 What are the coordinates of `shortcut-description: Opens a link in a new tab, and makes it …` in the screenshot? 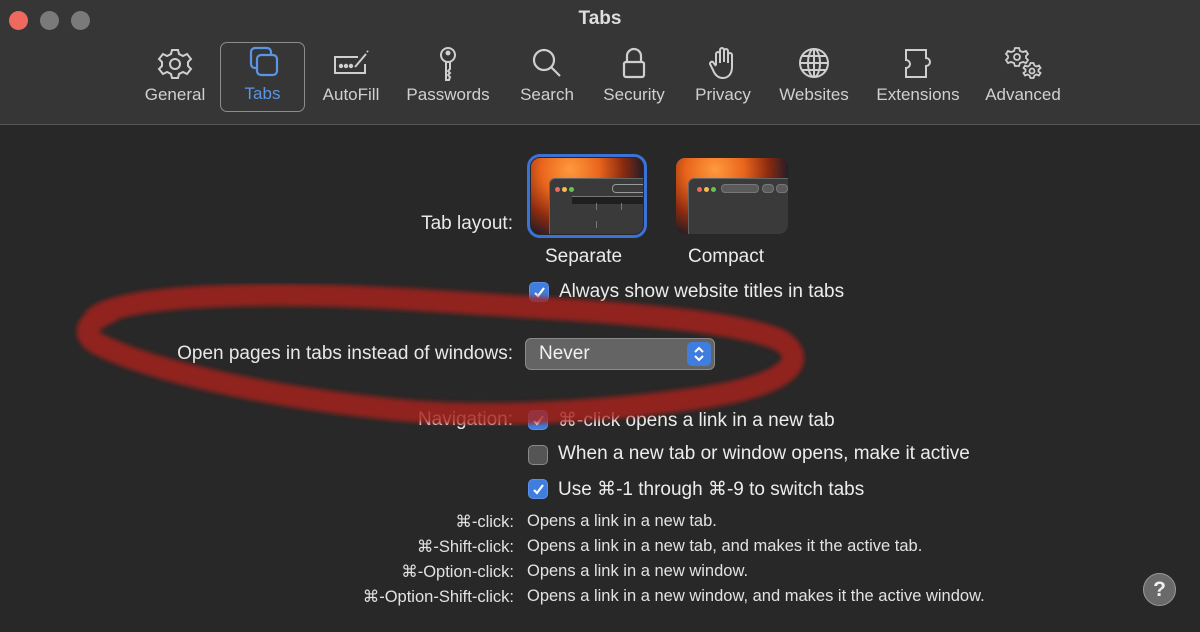 It's located at (725, 546).